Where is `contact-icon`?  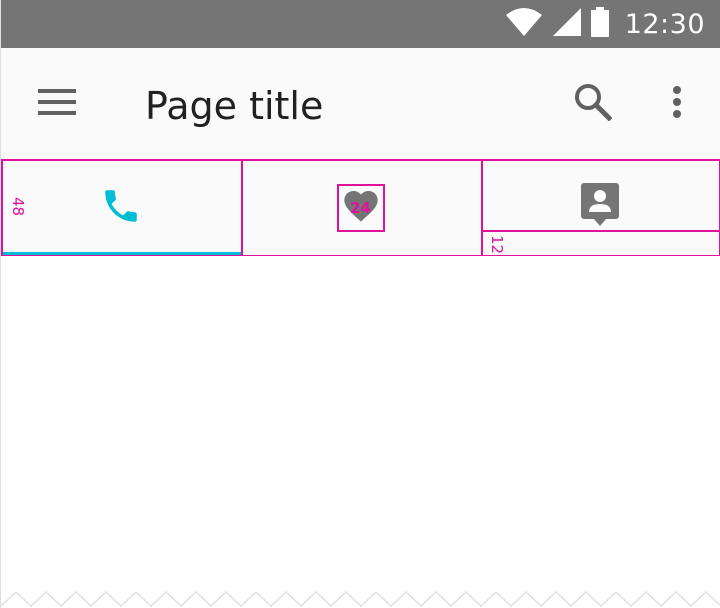 contact-icon is located at coordinates (601, 207).